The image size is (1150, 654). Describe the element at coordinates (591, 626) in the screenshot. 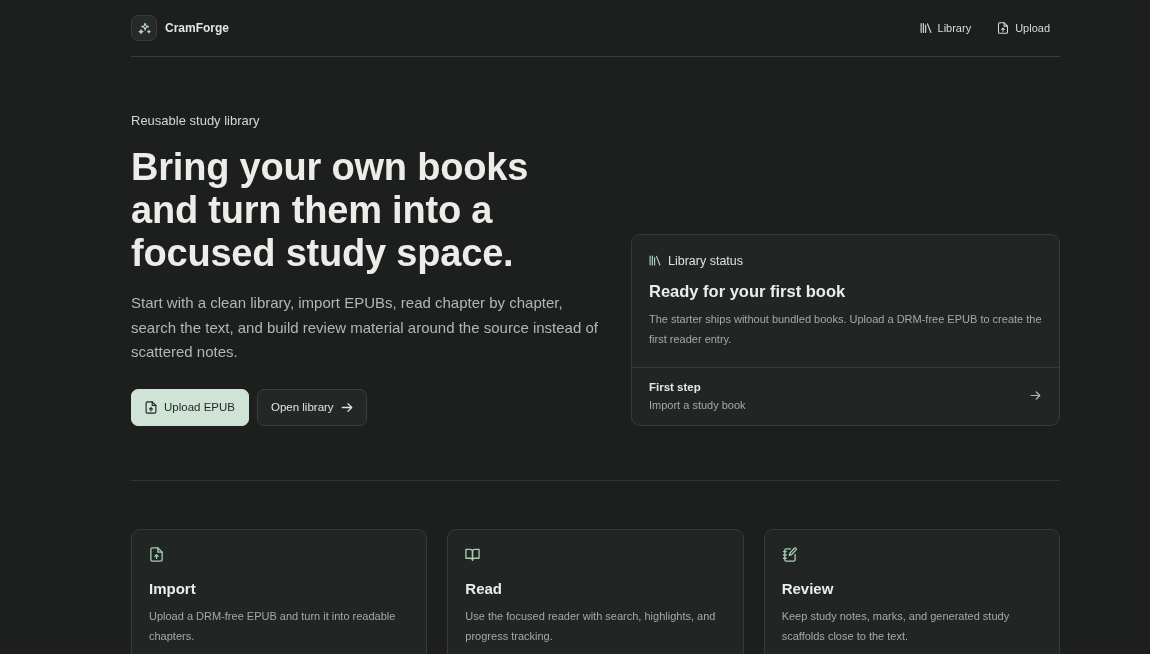

I see `feature-description: Use the focused reader with search, highlights, and progress tracking.` at that location.